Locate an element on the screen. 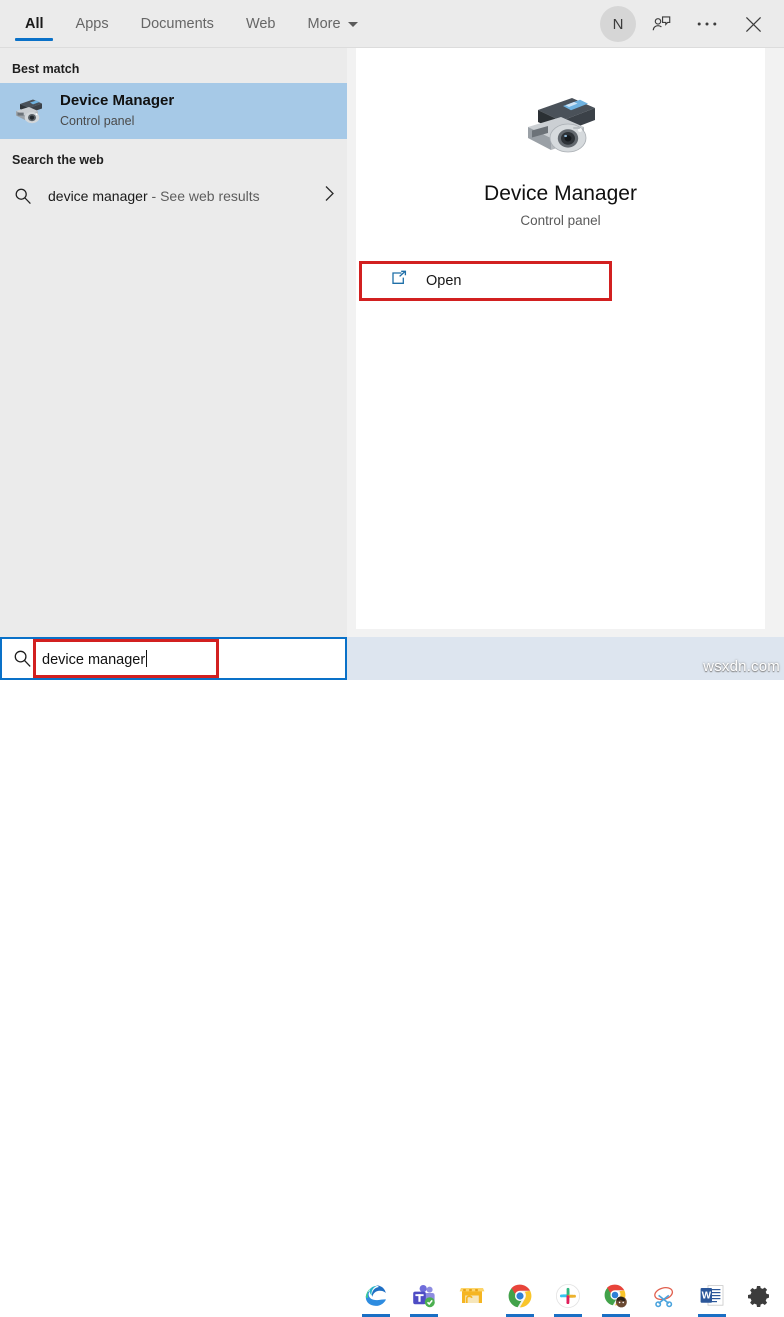 The width and height of the screenshot is (784, 1317). web-result-item: device manager - See web results is located at coordinates (173, 196).